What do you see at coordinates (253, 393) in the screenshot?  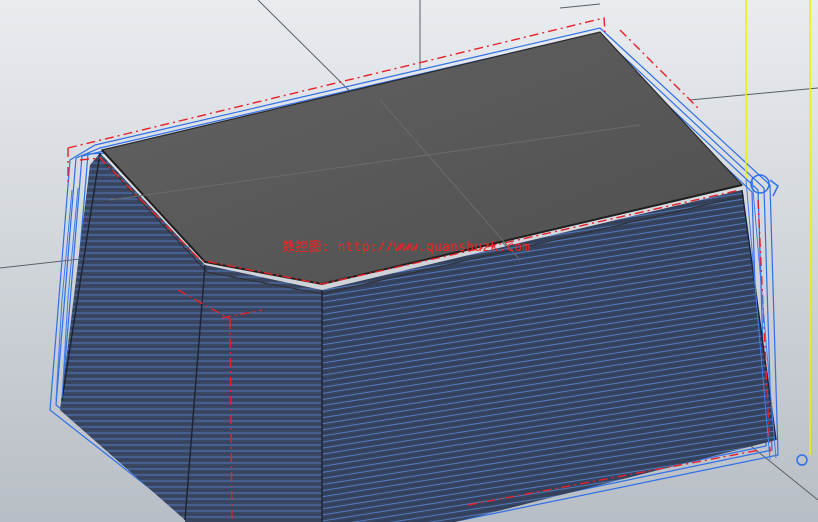 I see `front-left-wall` at bounding box center [253, 393].